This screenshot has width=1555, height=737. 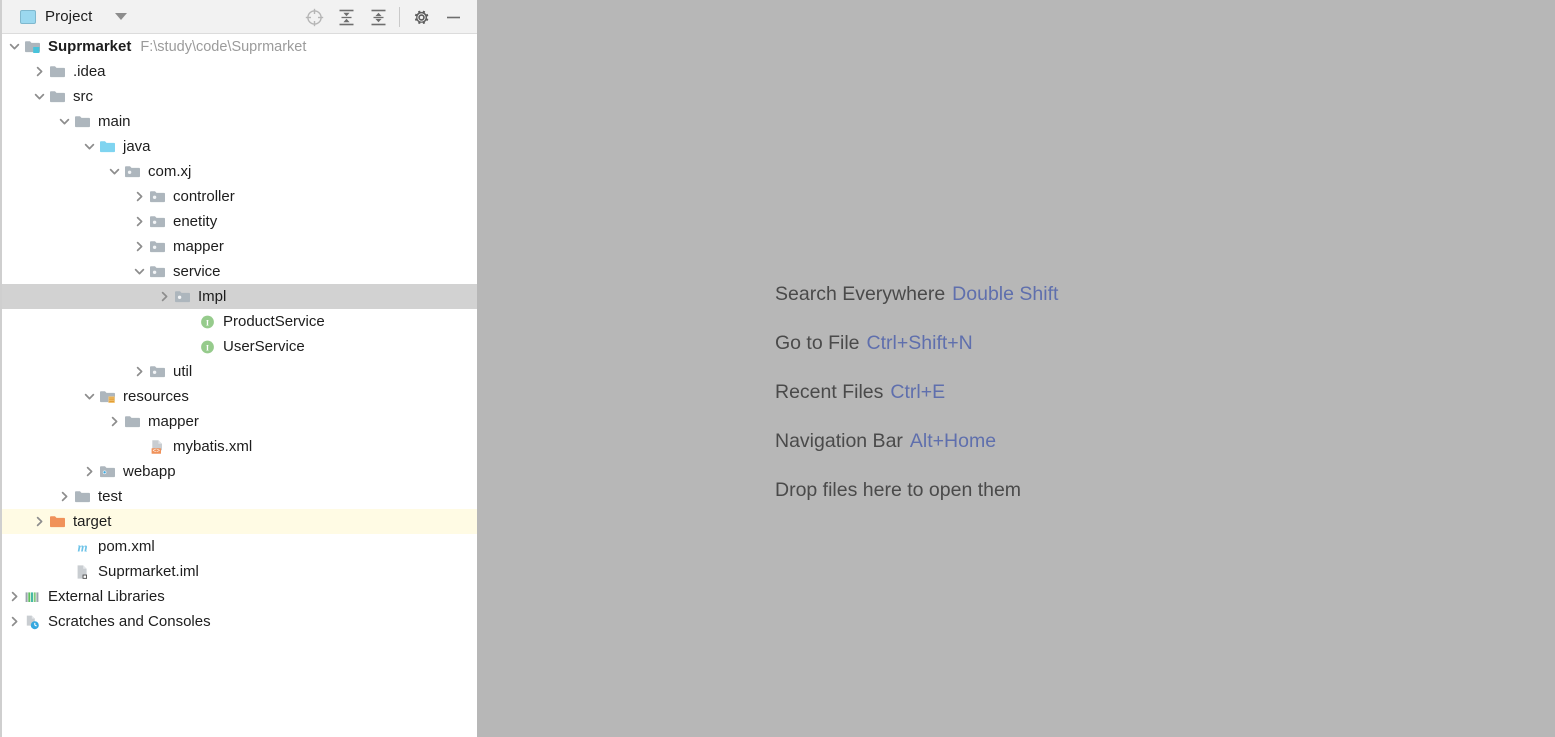 I want to click on tree-node-label: service, so click(x=197, y=271).